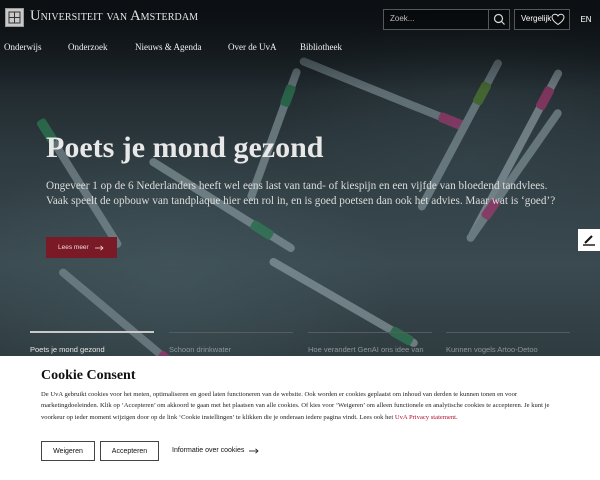 The width and height of the screenshot is (600, 480). Describe the element at coordinates (67, 349) in the screenshot. I see `slider-tab-label: Poets je mond gezond` at that location.